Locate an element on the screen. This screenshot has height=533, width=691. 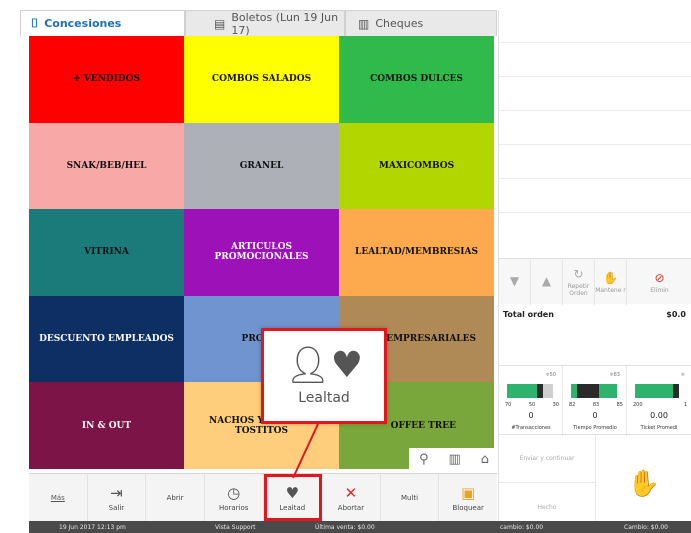
category-tile: MAXICOMBOS is located at coordinates (416, 166).